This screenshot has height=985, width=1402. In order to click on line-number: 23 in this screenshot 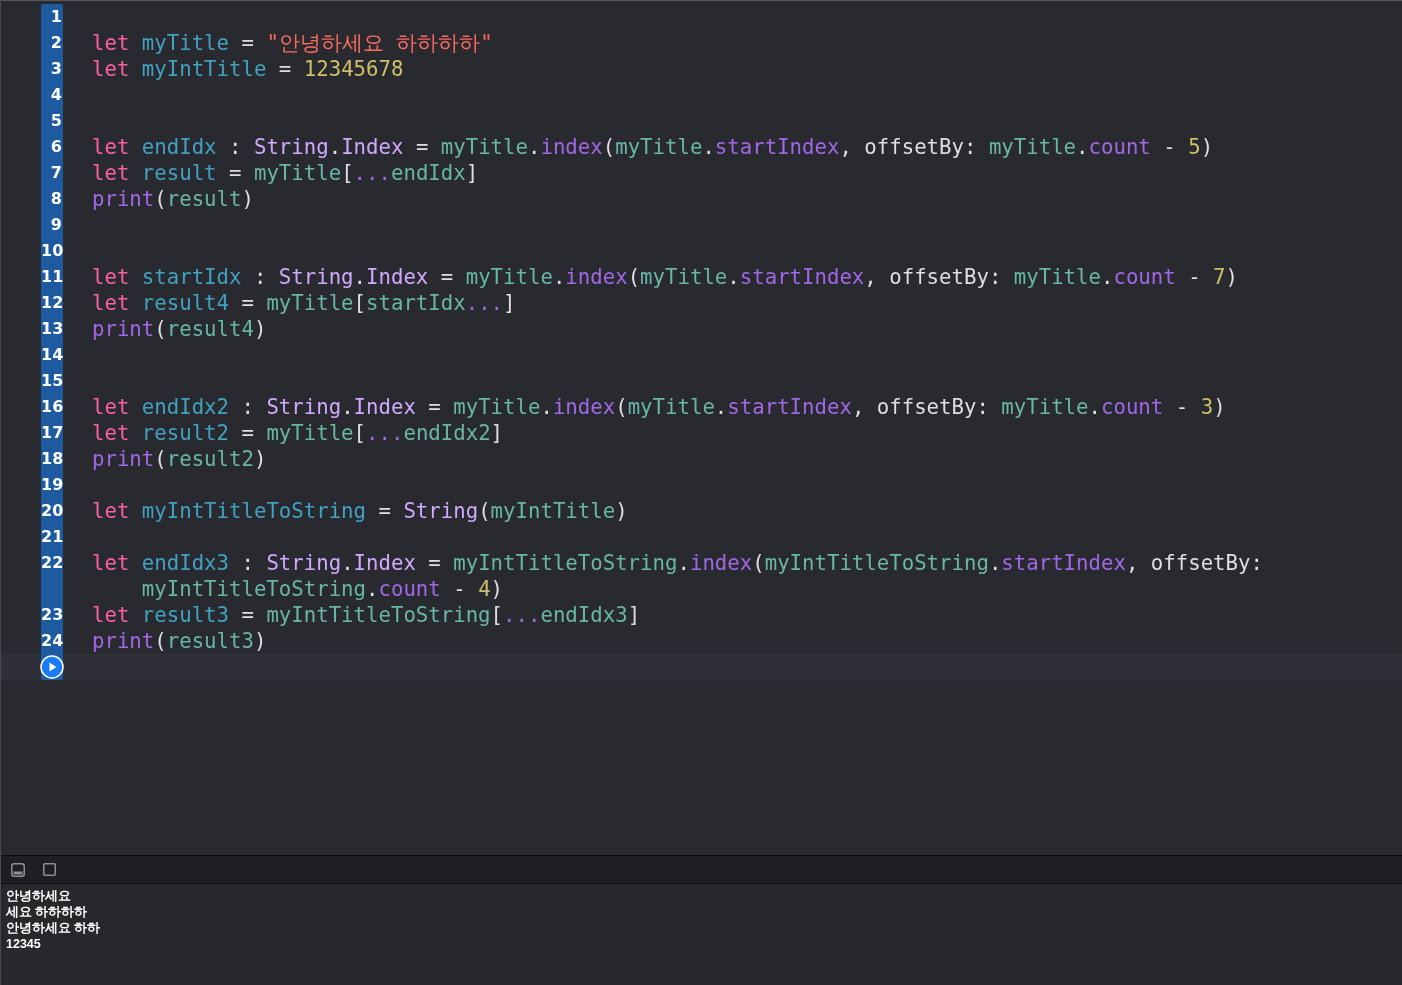, I will do `click(52, 615)`.